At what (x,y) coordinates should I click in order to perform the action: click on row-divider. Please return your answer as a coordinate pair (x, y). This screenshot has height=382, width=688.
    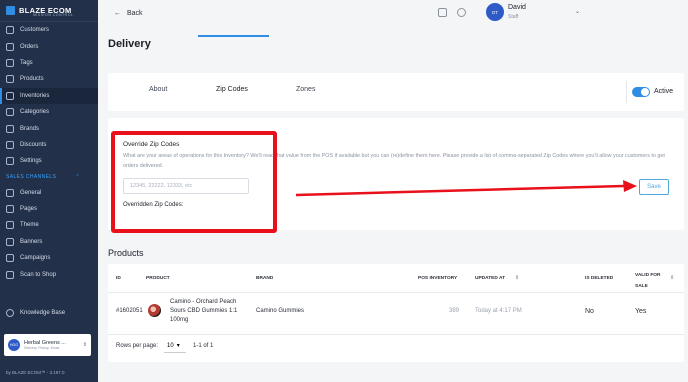
    Looking at the image, I should click on (396, 334).